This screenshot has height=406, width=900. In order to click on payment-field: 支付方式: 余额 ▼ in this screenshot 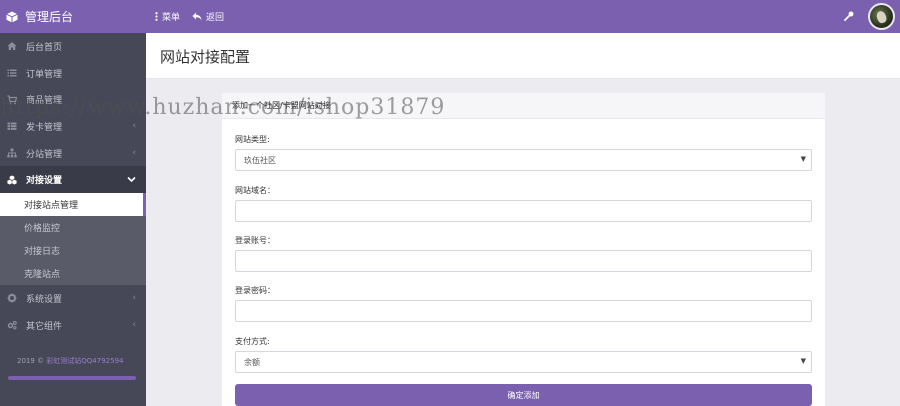, I will do `click(523, 354)`.